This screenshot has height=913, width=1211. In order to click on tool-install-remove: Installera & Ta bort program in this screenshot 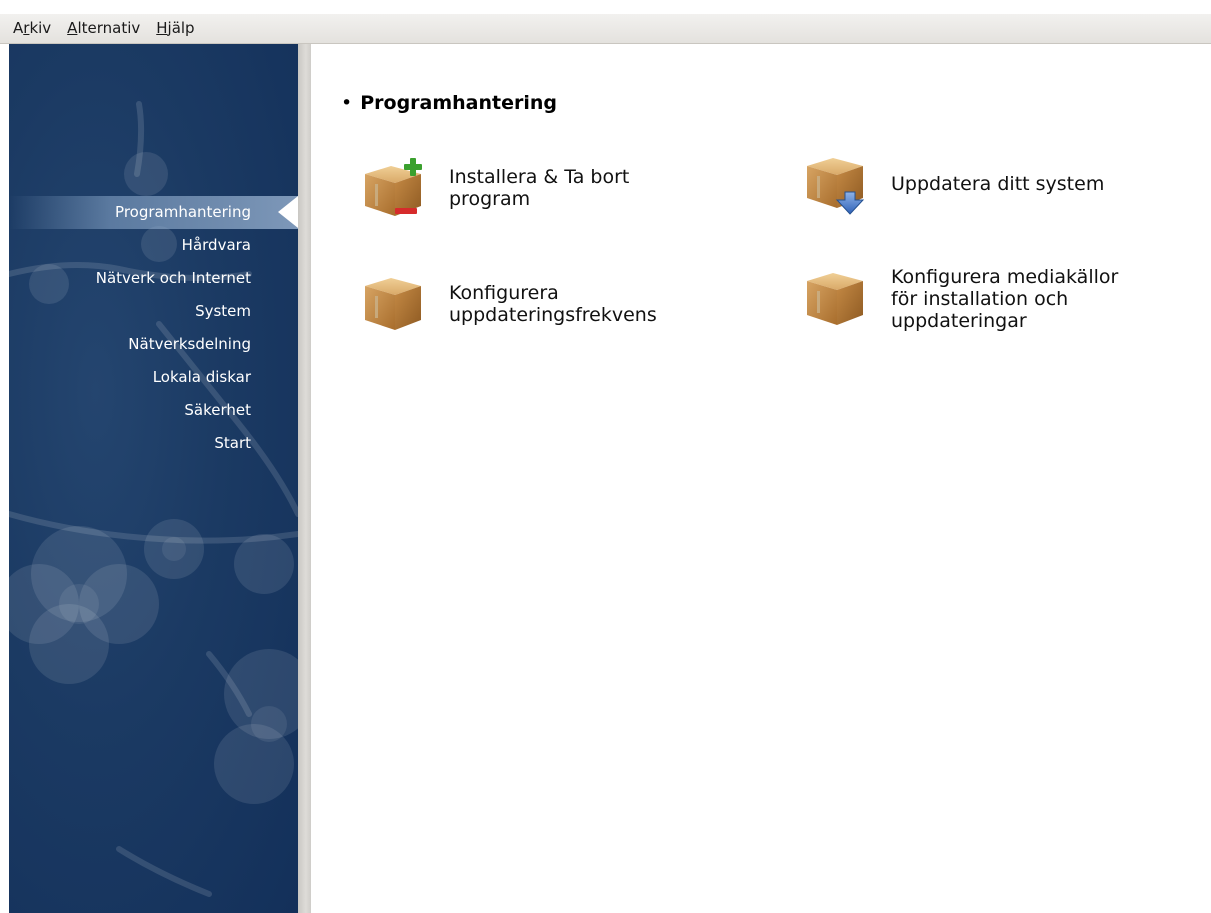, I will do `click(495, 188)`.